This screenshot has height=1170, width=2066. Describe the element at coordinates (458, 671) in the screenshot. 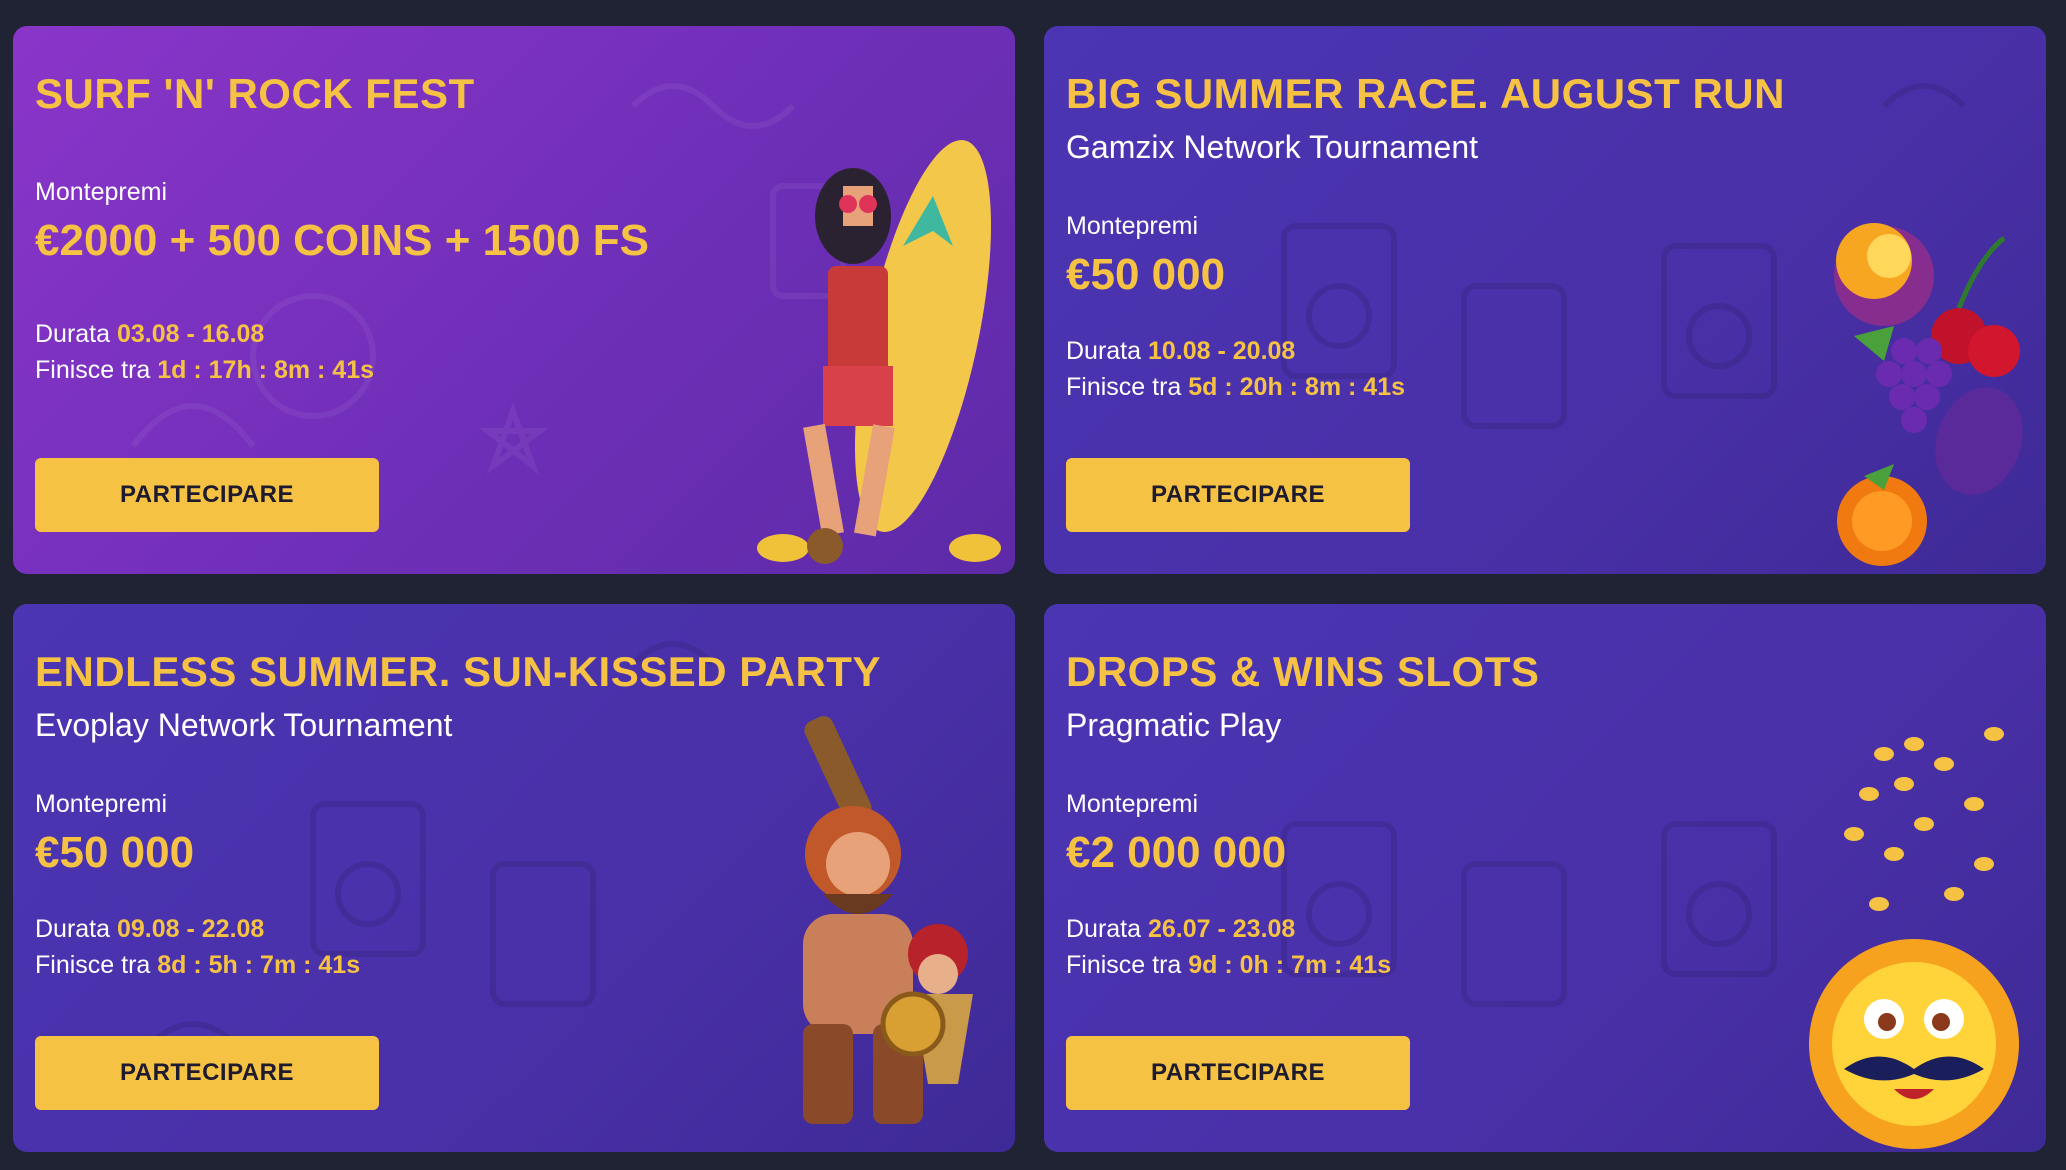

I see `tournament-title: ENDLESS SUMMER. SUN-KISSED PARTY` at that location.